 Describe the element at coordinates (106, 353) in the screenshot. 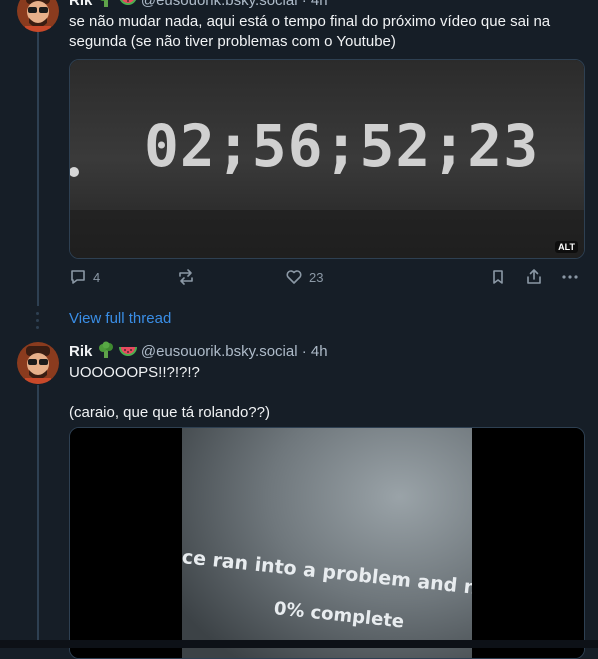

I see `broccoli-emoji` at that location.